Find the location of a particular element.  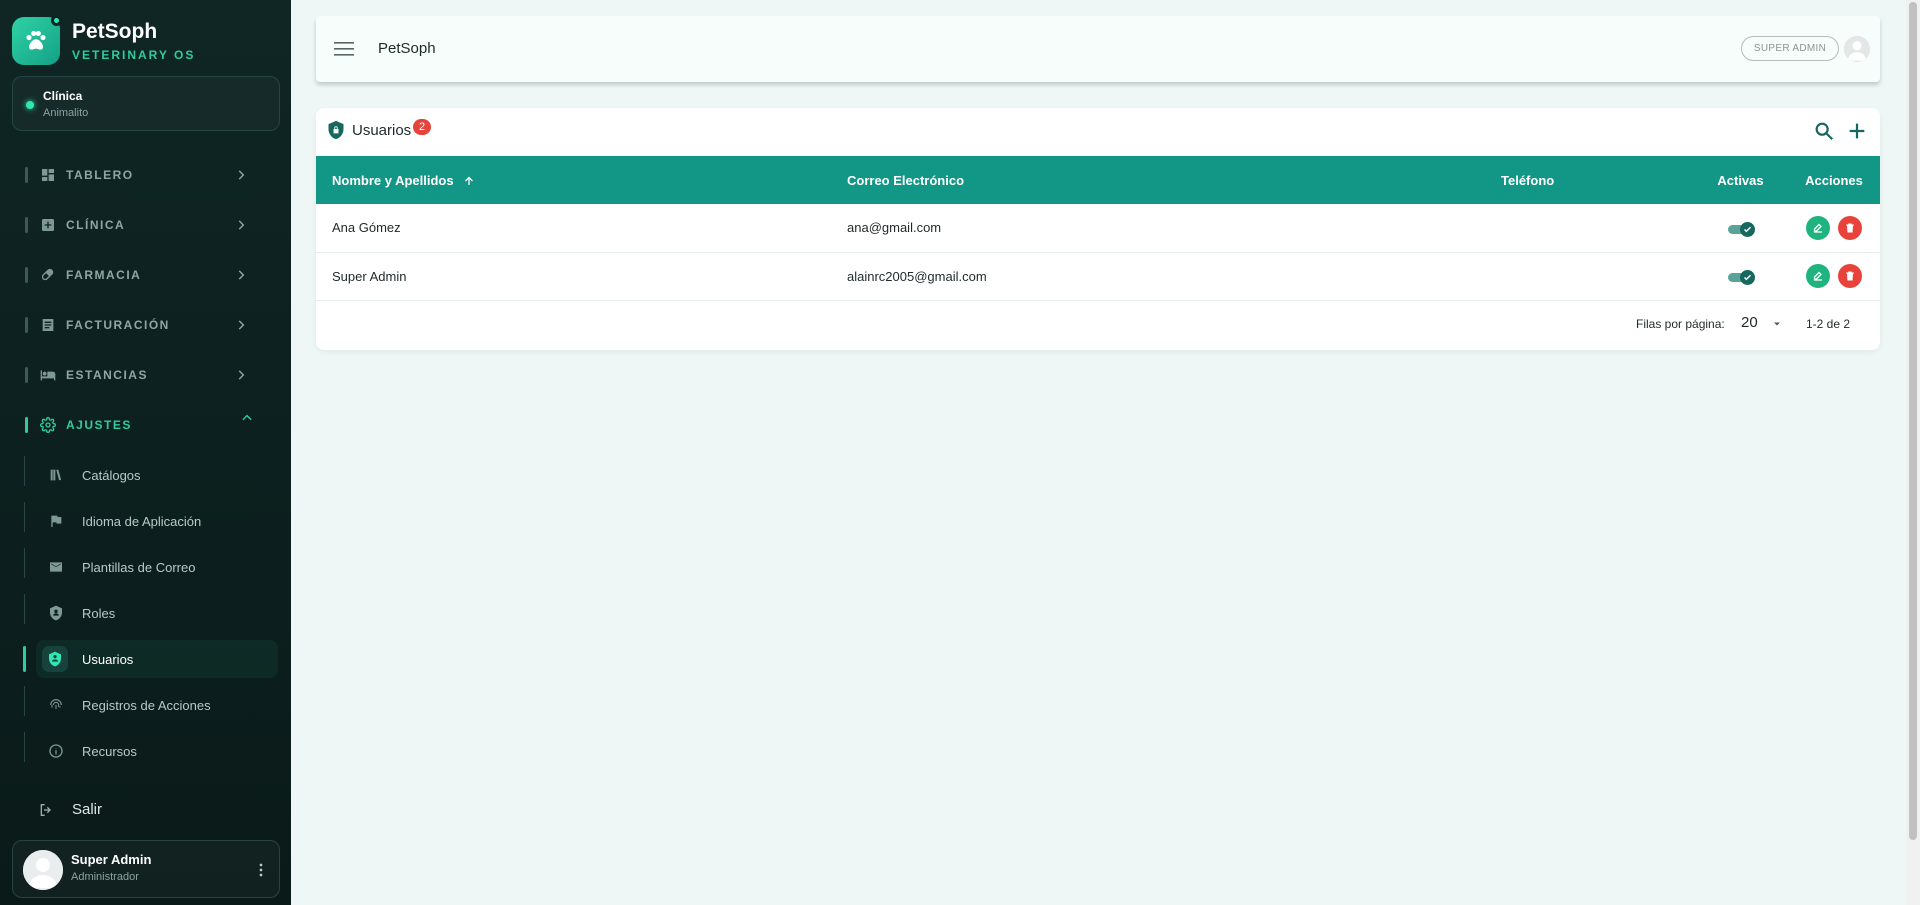

nav-item-ajustes: AJUSTES is located at coordinates (145, 425).